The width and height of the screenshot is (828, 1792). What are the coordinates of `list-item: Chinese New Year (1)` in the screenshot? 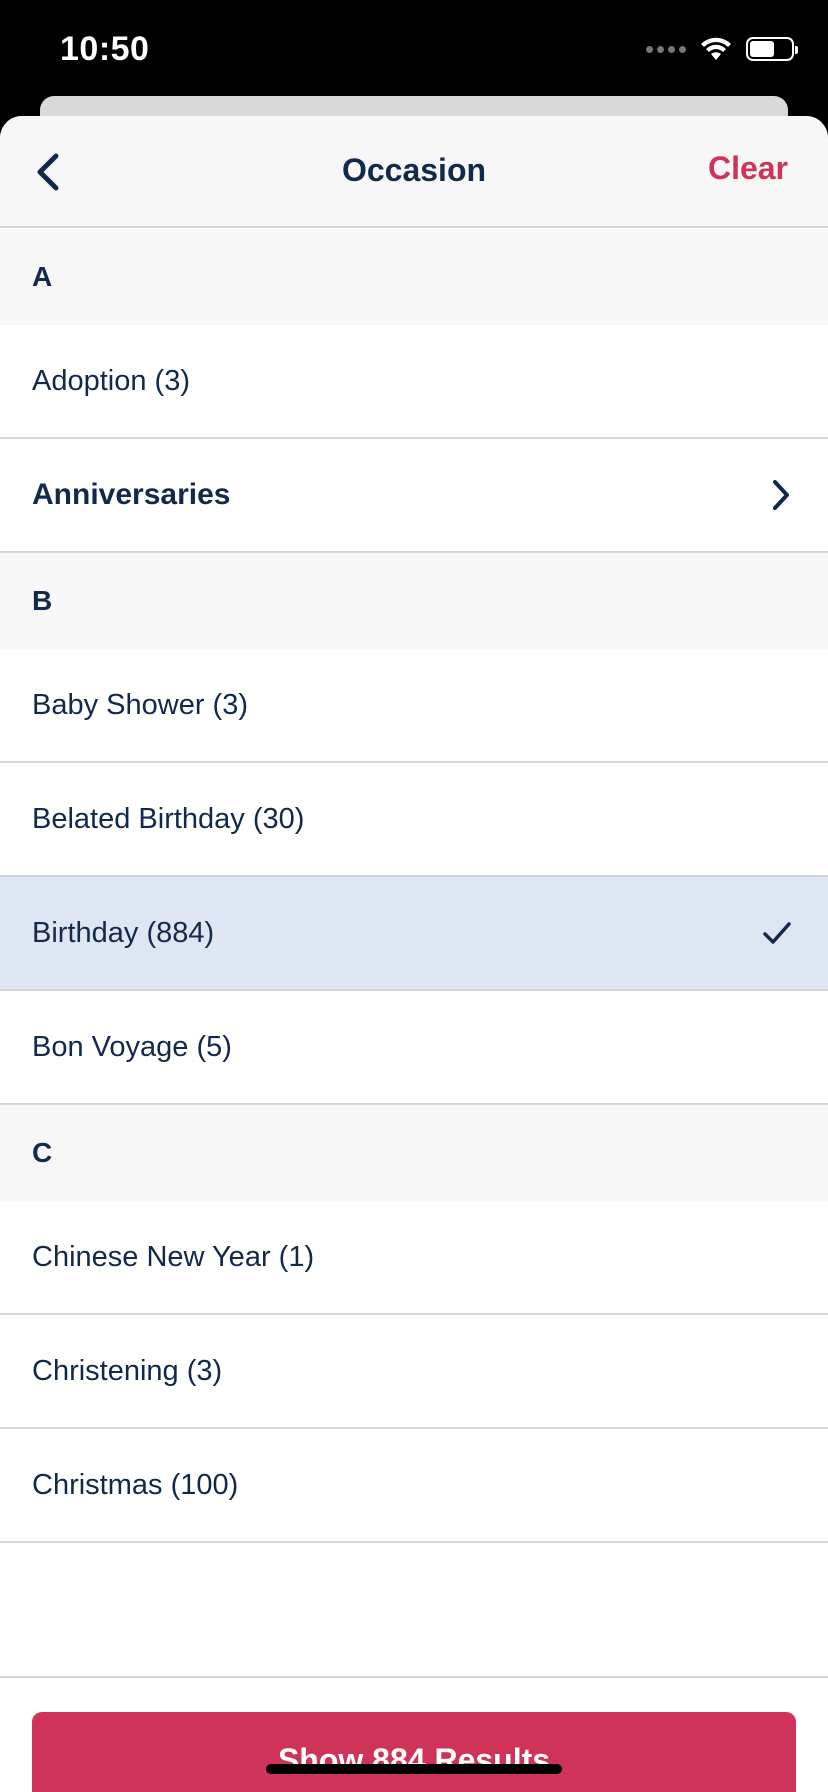 It's located at (414, 1258).